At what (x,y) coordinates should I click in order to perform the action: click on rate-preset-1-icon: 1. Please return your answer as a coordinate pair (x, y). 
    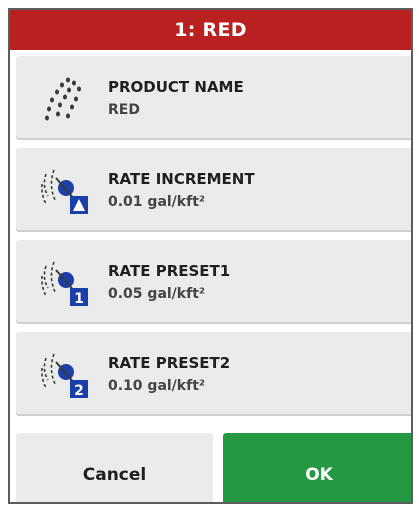
    Looking at the image, I should click on (64, 284).